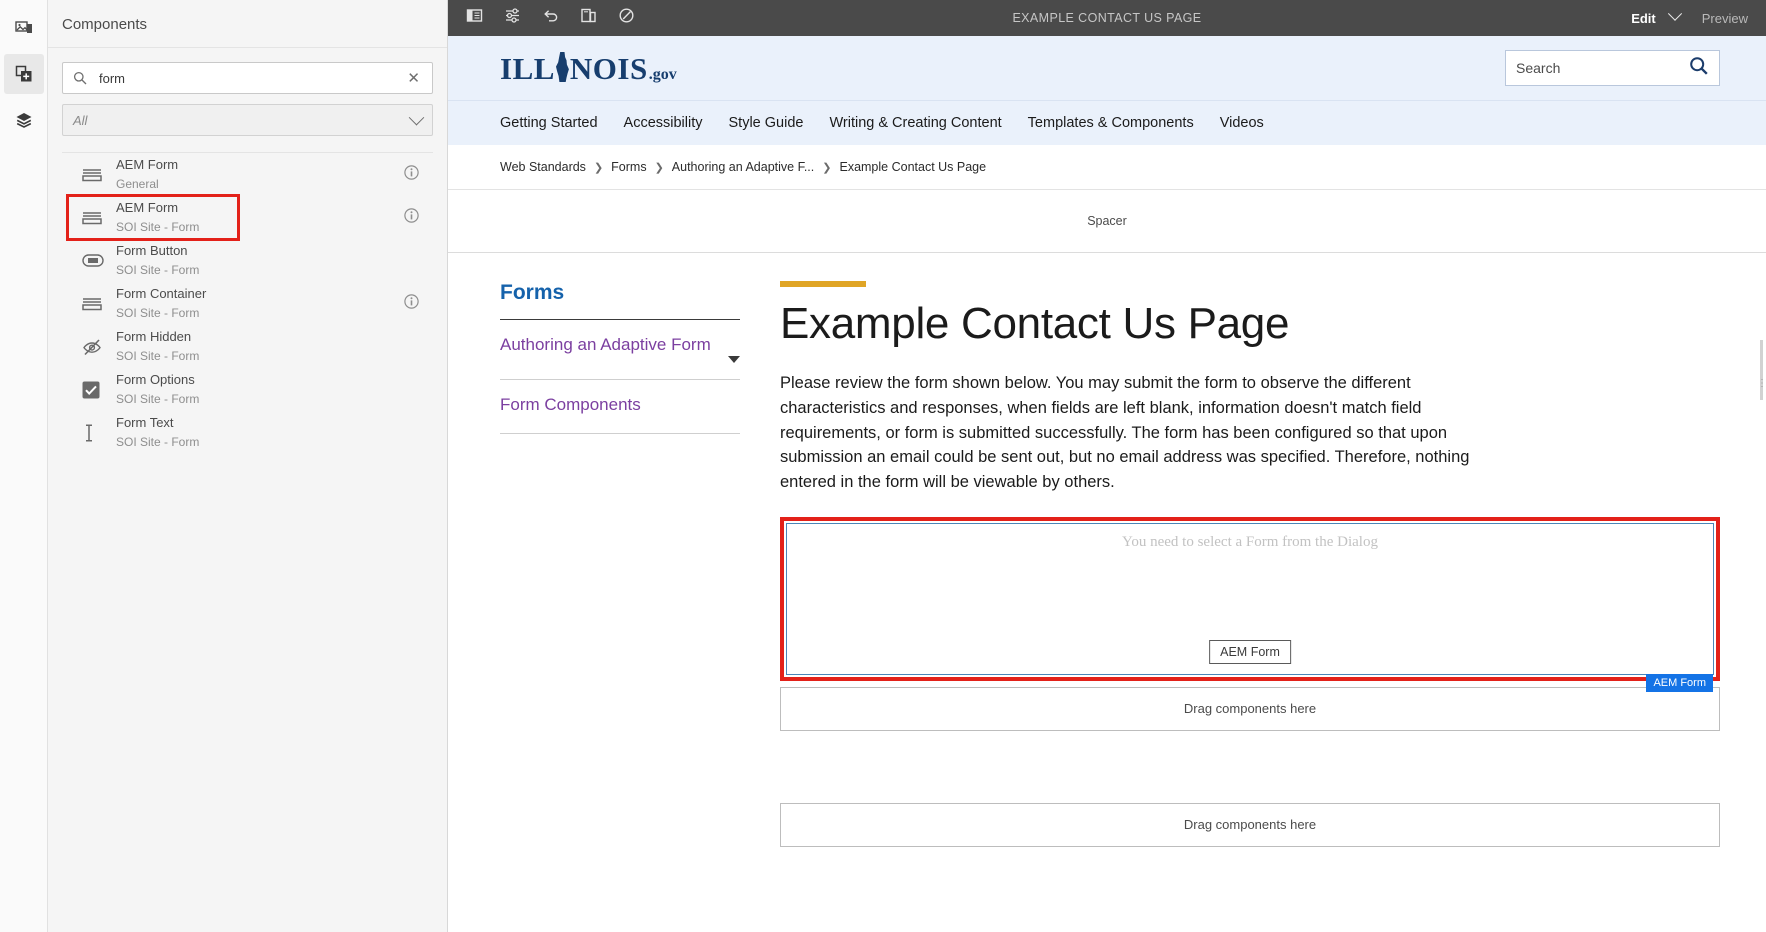 The height and width of the screenshot is (932, 1766). What do you see at coordinates (543, 167) in the screenshot?
I see `breadcrumb-item: Web Standards` at bounding box center [543, 167].